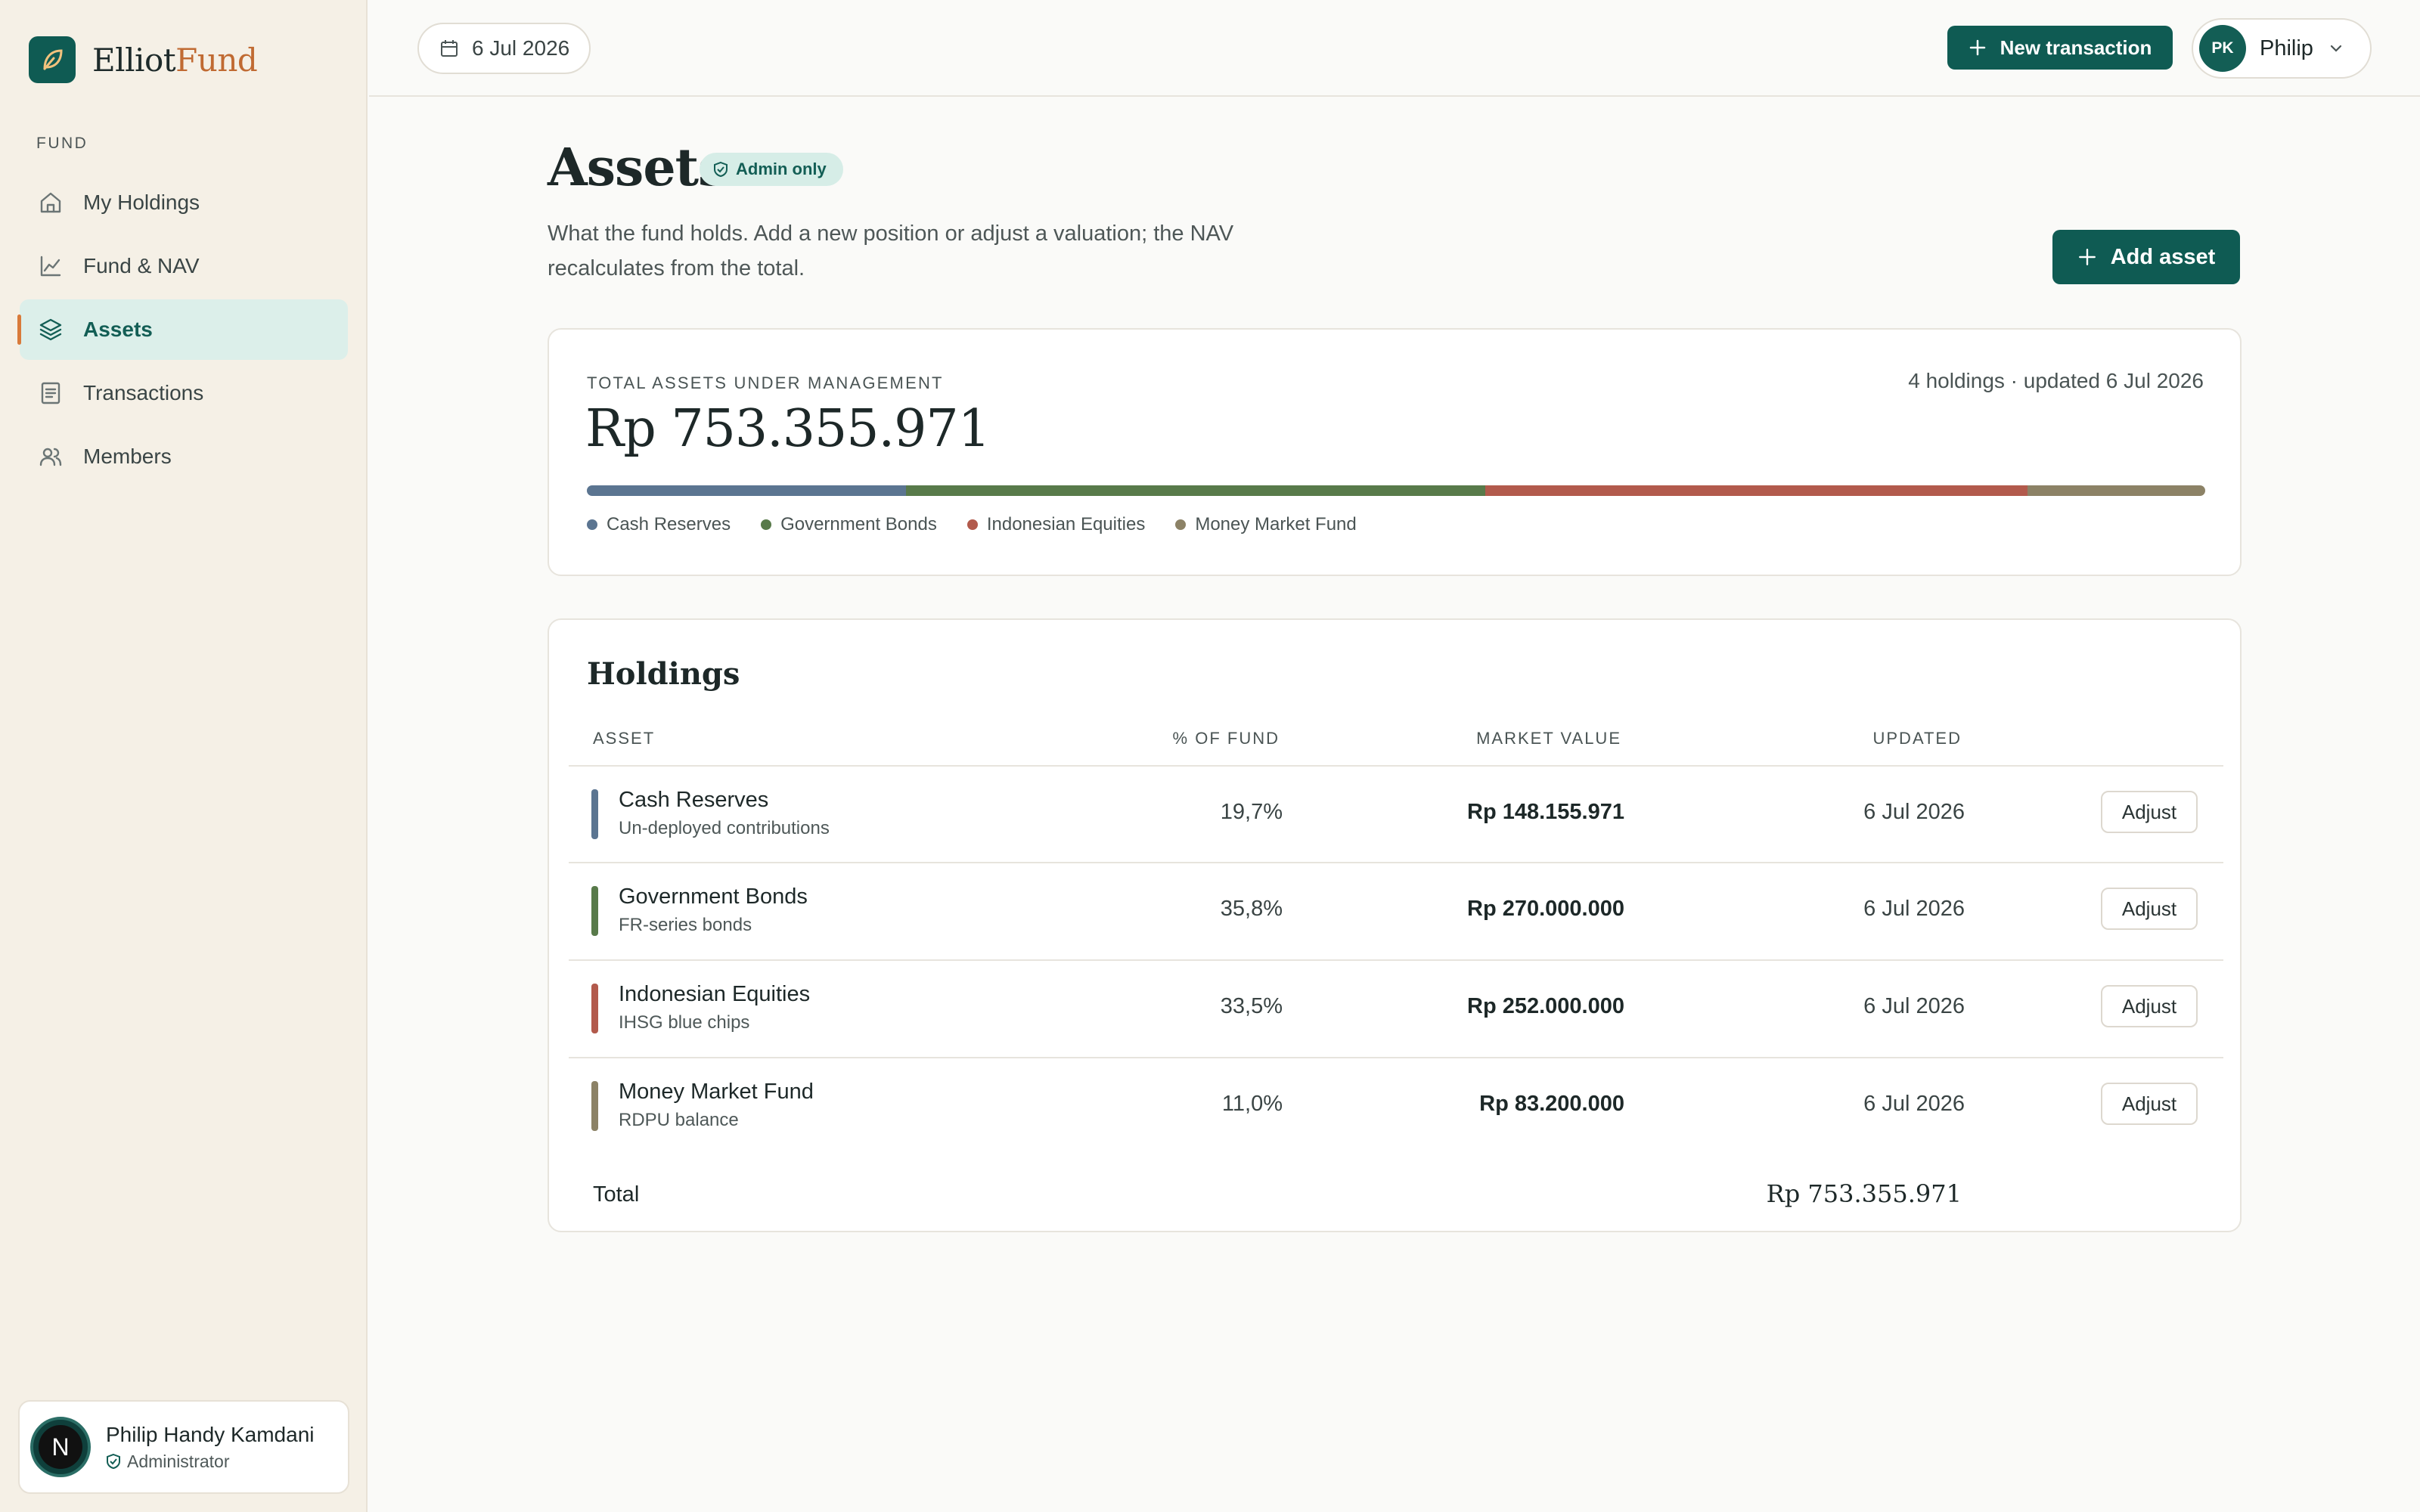 The width and height of the screenshot is (2420, 1512). Describe the element at coordinates (175, 60) in the screenshot. I see `brand-name: ElliotFund` at that location.